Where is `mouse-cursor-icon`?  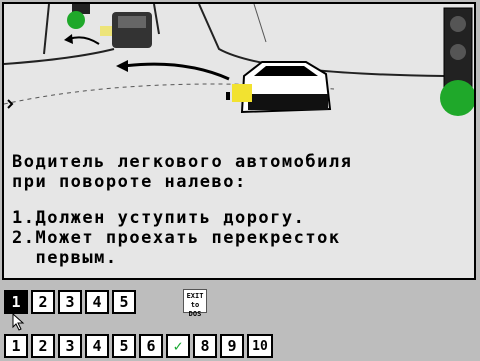
mouse-cursor-icon is located at coordinates (18, 322).